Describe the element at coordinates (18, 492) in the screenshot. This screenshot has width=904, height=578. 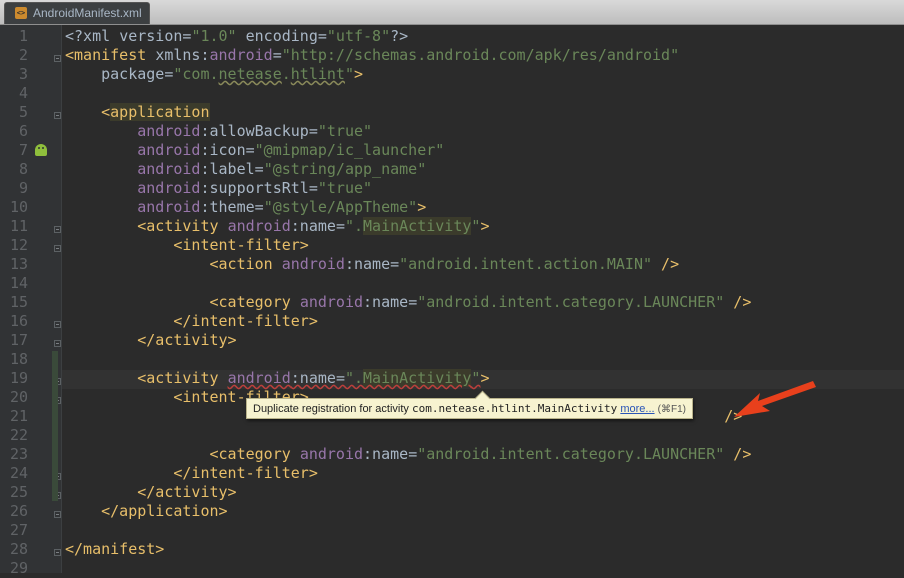
I see `line-number: 25` at that location.